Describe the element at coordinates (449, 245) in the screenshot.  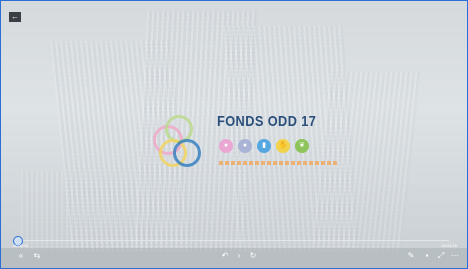
I see `total-time: 00:04:25` at that location.